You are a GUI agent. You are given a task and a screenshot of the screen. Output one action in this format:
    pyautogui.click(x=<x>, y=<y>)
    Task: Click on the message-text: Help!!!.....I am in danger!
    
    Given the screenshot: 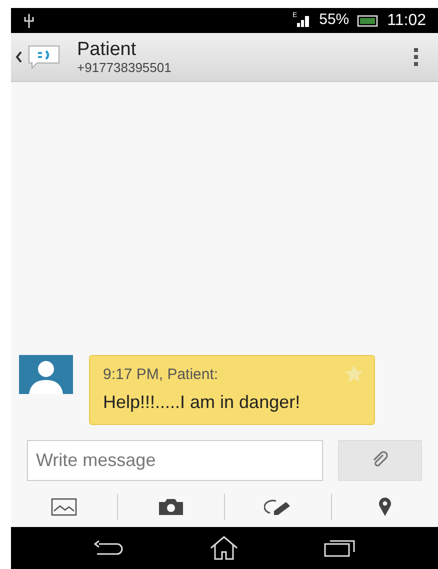 What is the action you would take?
    pyautogui.click(x=202, y=402)
    